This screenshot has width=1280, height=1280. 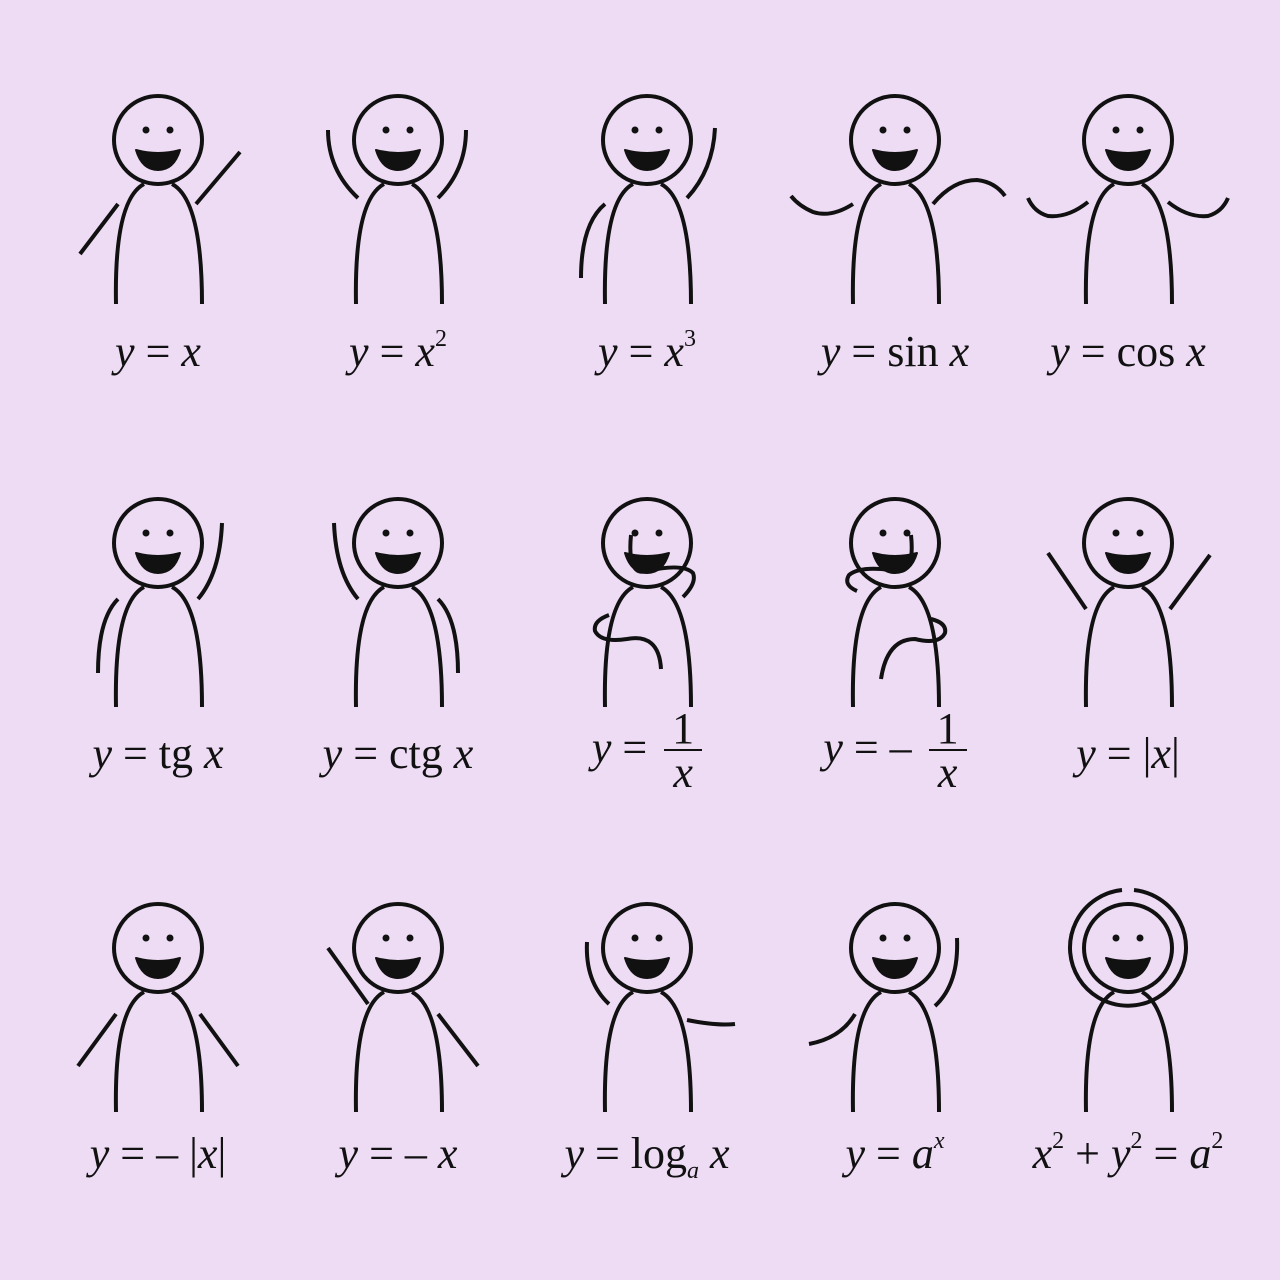 What do you see at coordinates (1200, 1153) in the screenshot?
I see `var-a: a` at bounding box center [1200, 1153].